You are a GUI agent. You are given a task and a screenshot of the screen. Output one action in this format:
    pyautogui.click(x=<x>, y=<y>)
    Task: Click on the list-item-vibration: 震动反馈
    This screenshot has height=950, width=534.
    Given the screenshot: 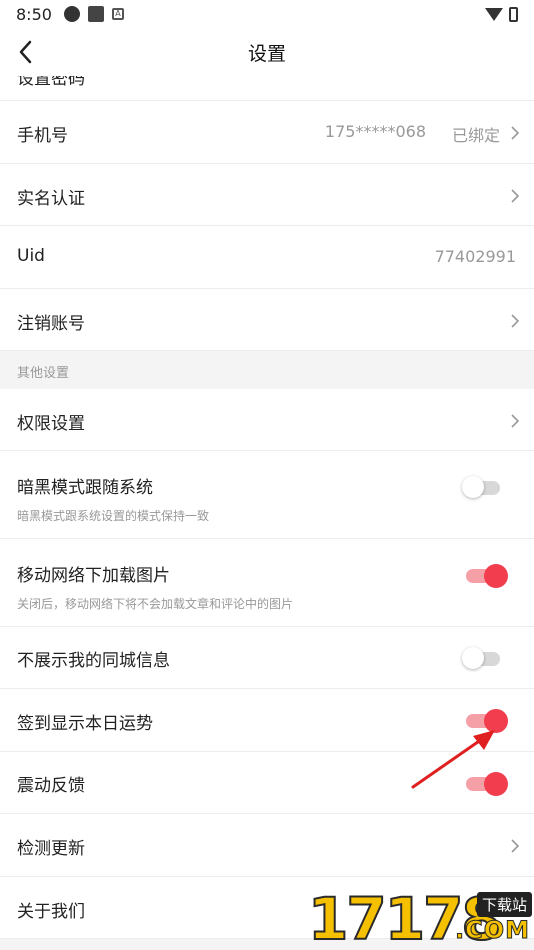 What is the action you would take?
    pyautogui.click(x=267, y=783)
    